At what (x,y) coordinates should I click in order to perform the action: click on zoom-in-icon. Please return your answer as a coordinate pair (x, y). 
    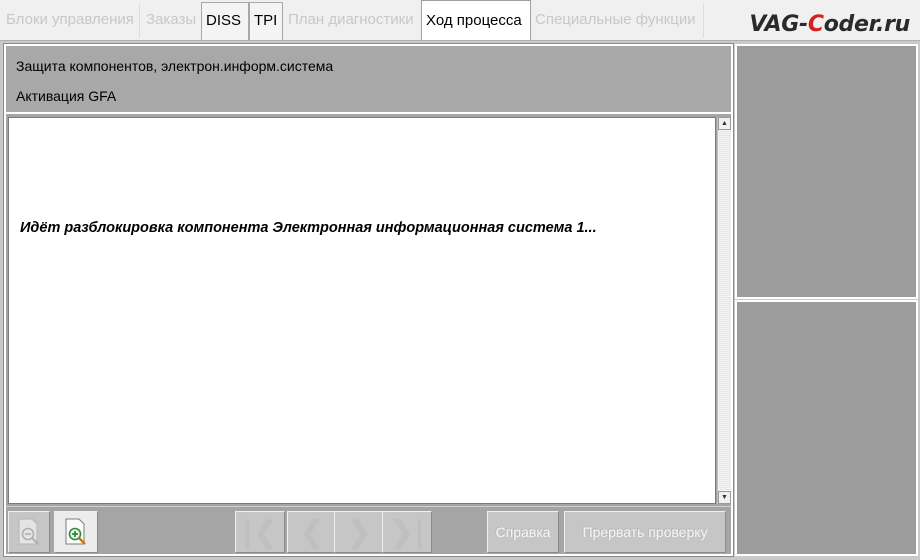
    Looking at the image, I should click on (75, 531).